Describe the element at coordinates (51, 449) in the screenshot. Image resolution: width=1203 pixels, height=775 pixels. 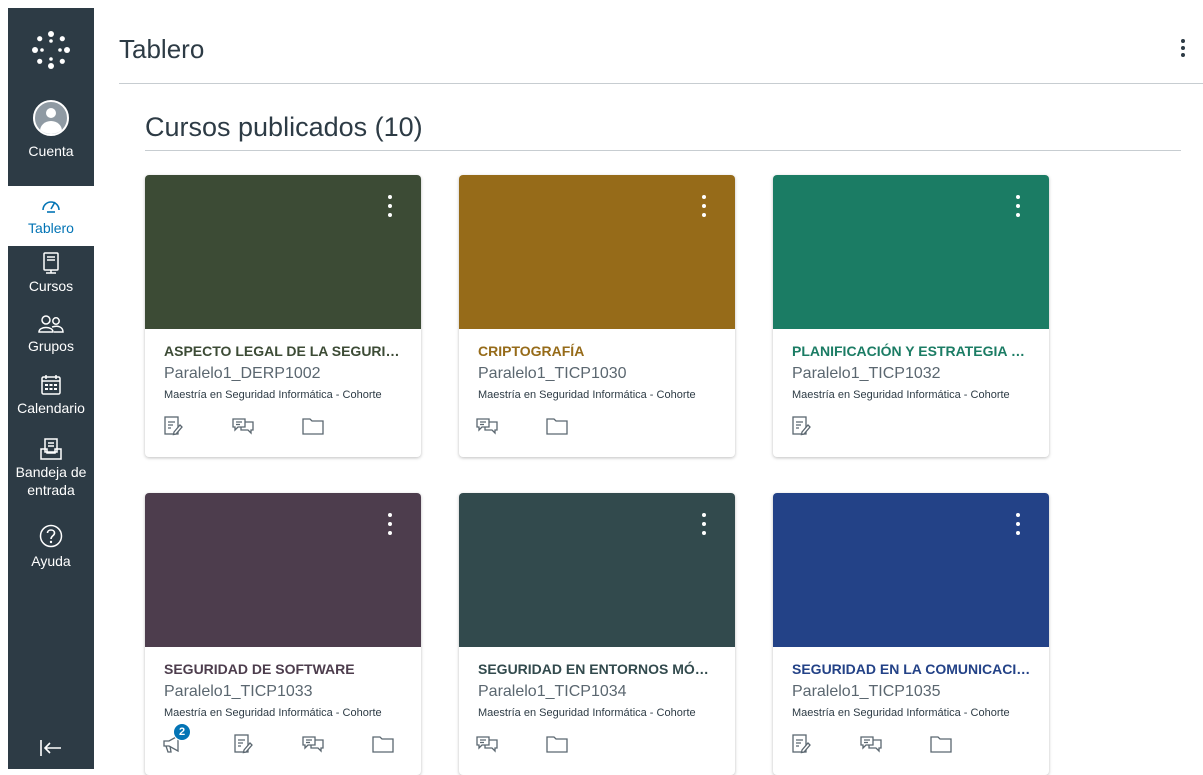
I see `inbox-icon` at that location.